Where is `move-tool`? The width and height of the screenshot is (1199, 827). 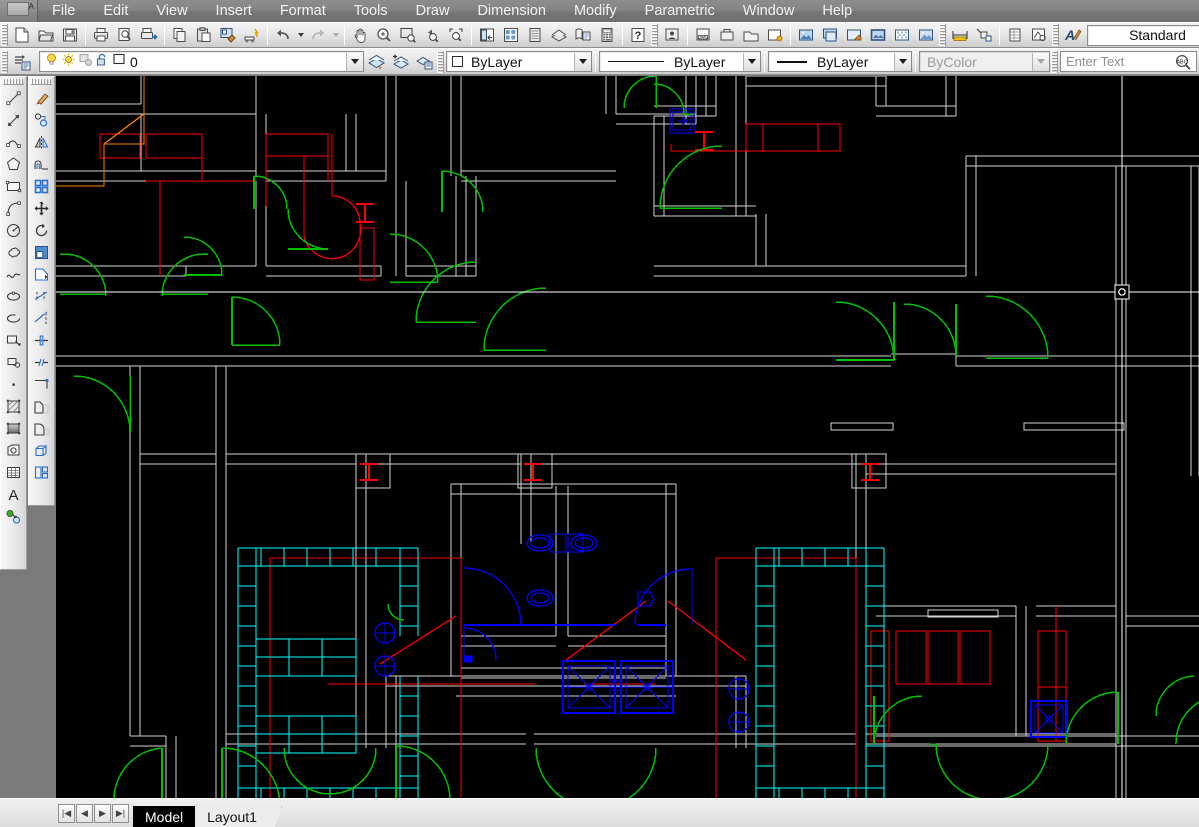 move-tool is located at coordinates (41, 208).